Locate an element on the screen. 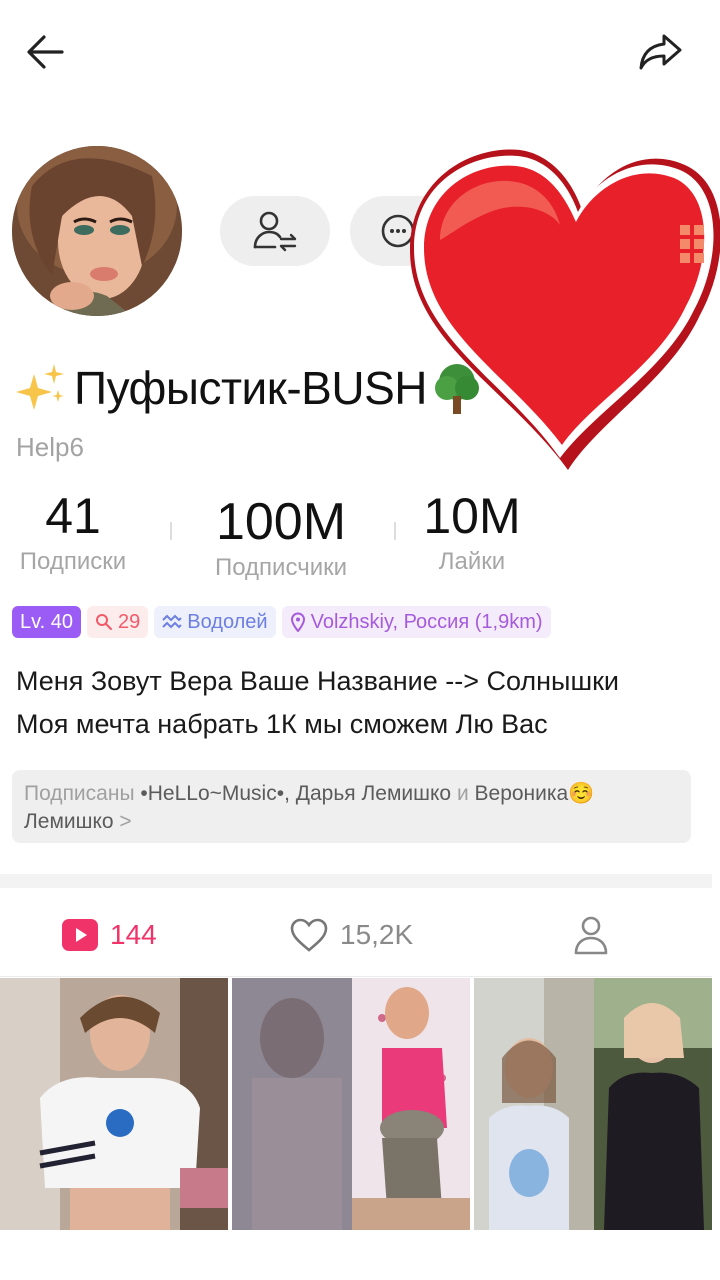 Image resolution: width=720 pixels, height=1280 pixels. stat-likes-value: 10M is located at coordinates (472, 516).